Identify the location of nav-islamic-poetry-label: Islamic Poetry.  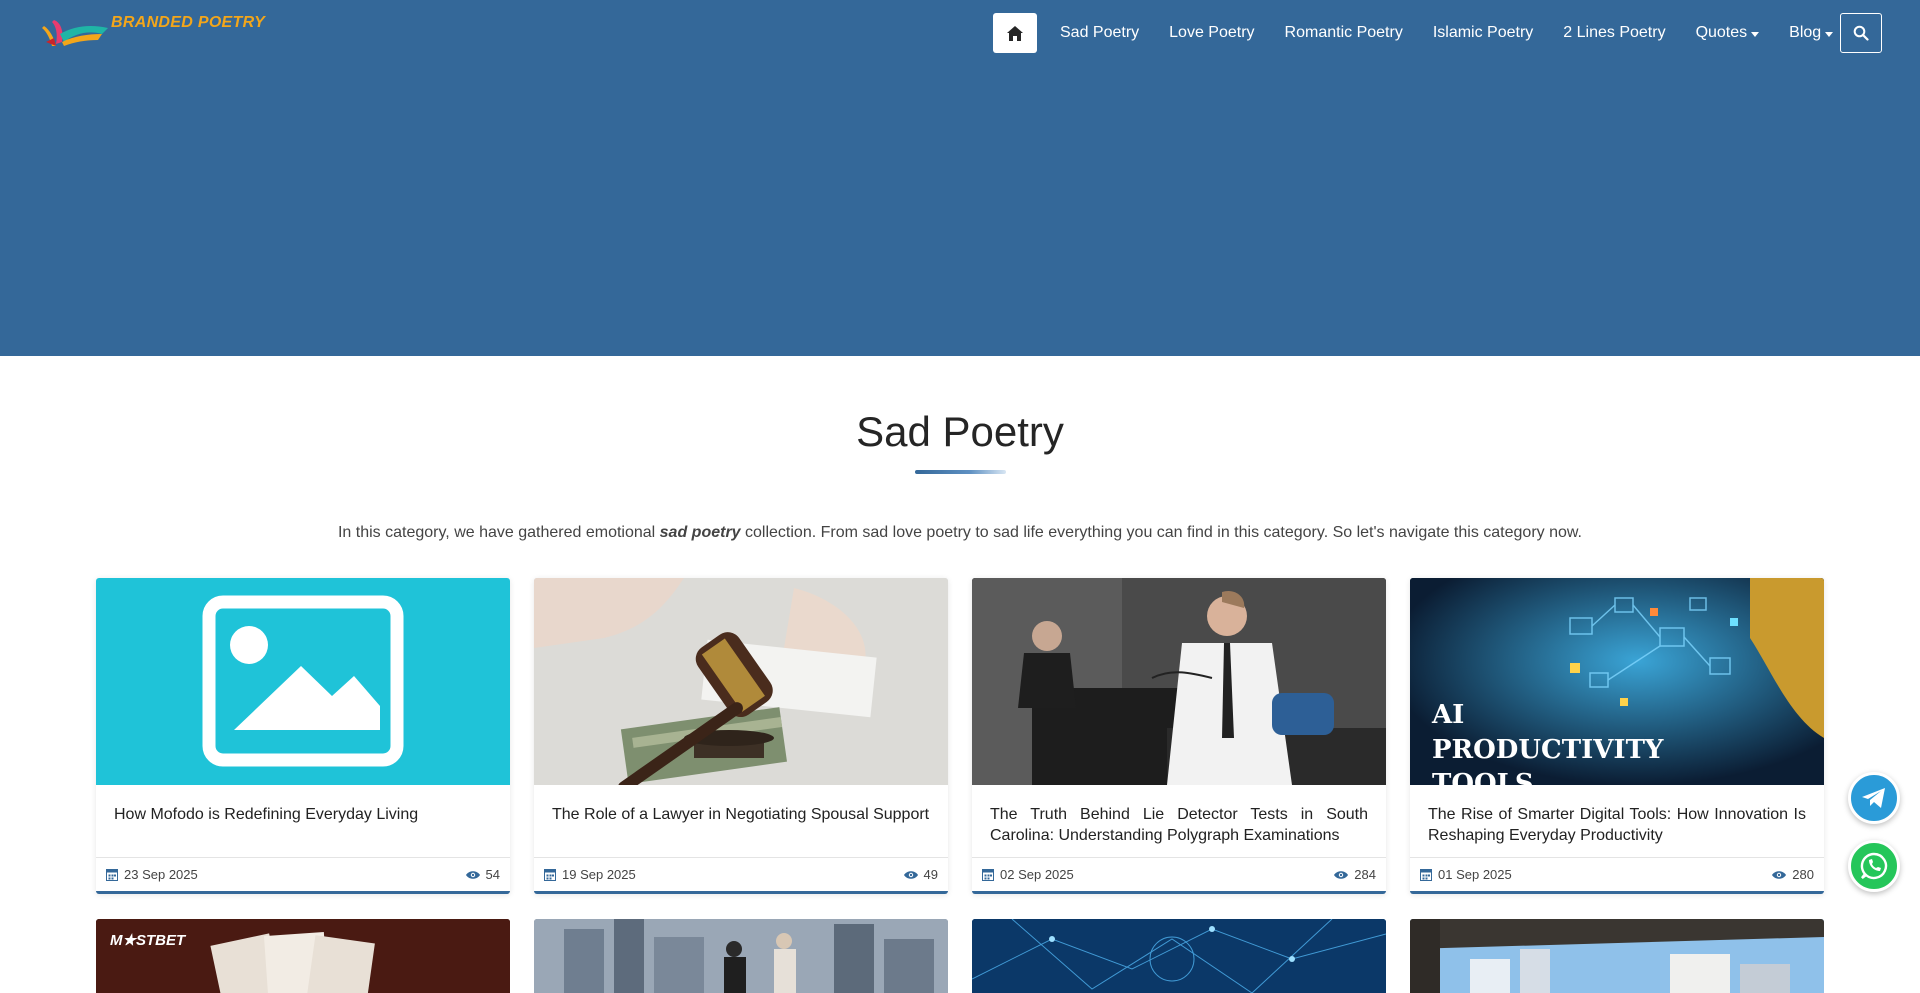
(1483, 32).